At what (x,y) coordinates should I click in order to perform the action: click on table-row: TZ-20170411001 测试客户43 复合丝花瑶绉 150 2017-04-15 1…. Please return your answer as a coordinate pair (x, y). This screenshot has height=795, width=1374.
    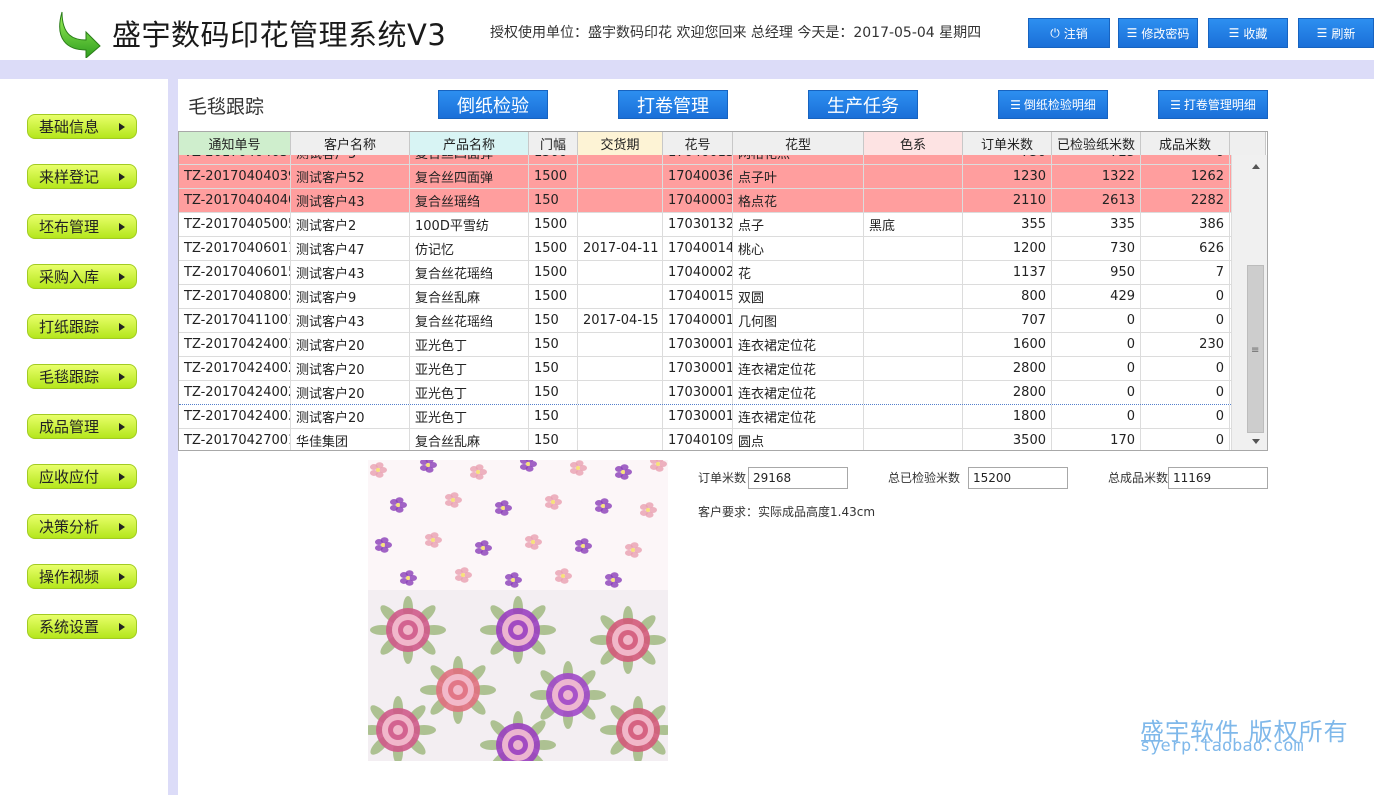
    Looking at the image, I should click on (705, 321).